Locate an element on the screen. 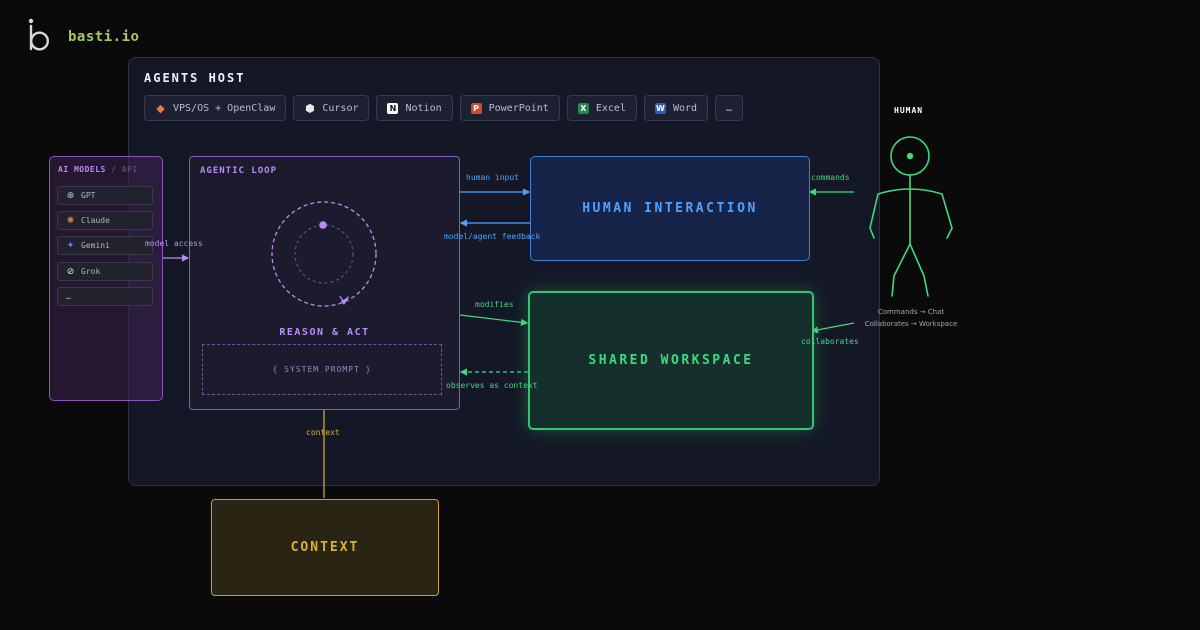 The image size is (1200, 630). edge-label-modifies: modifies is located at coordinates (494, 304).